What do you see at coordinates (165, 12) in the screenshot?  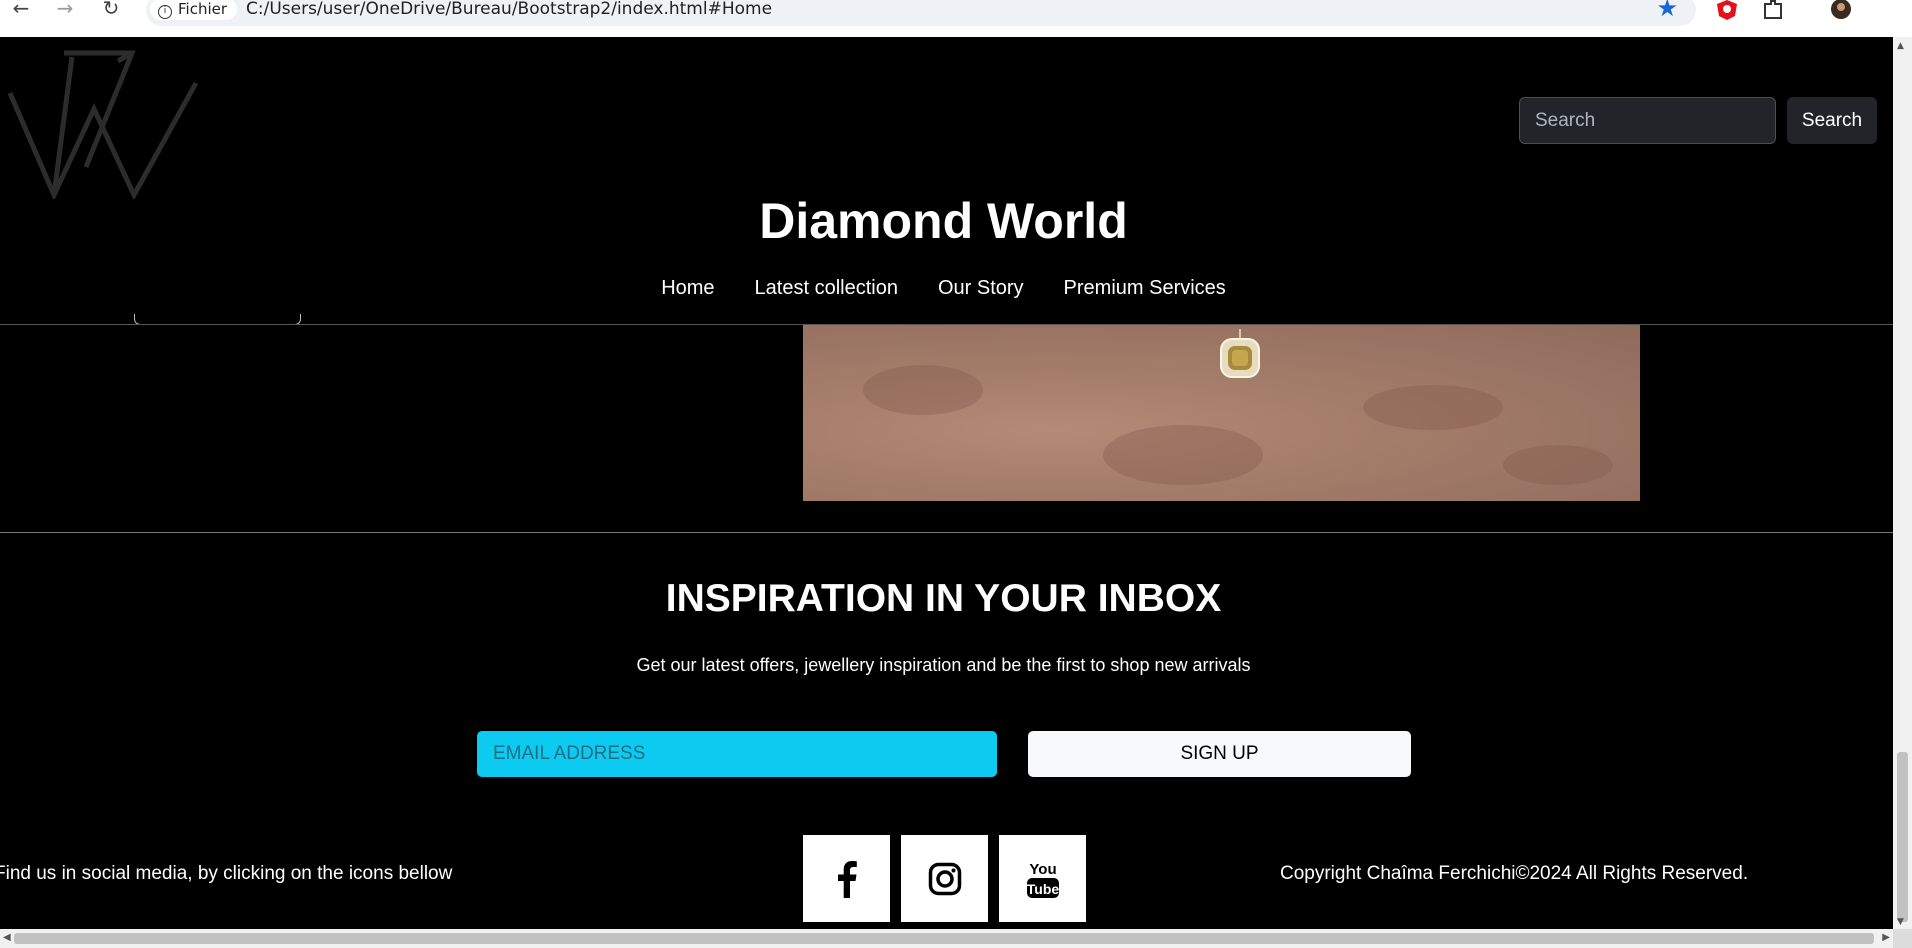 I see `info-icon: i` at bounding box center [165, 12].